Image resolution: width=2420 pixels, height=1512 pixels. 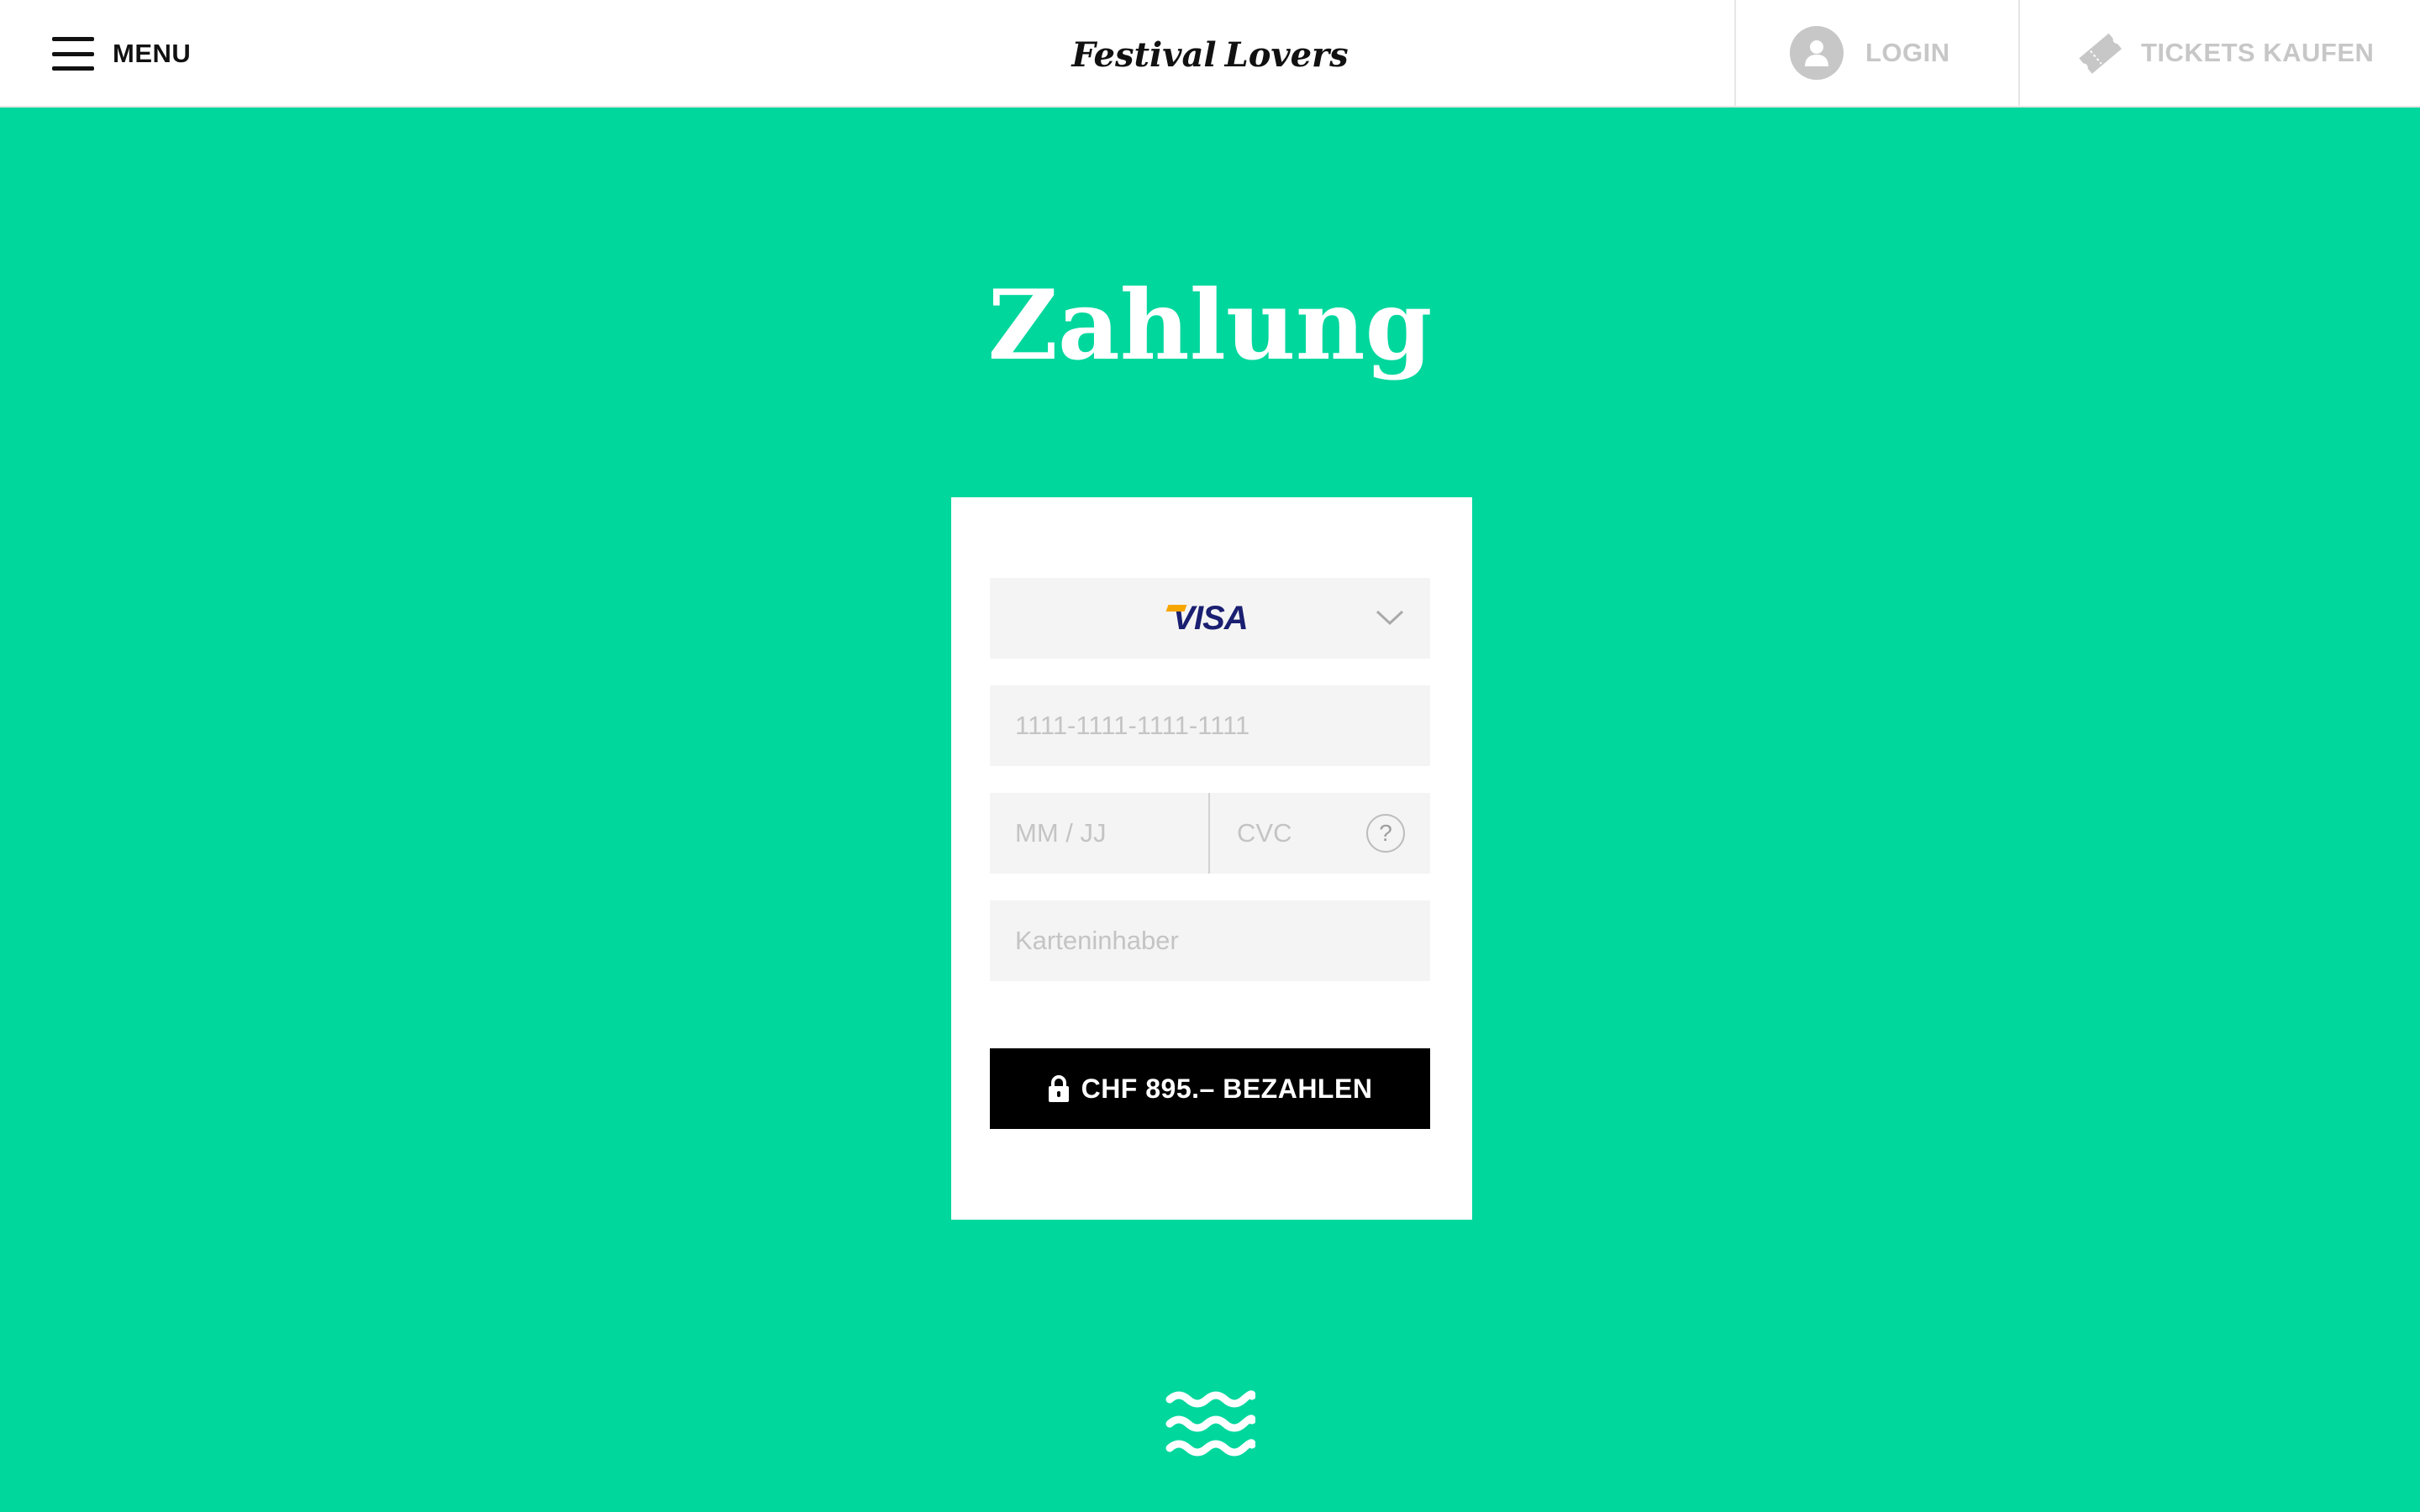 I want to click on buy-tickets-link: TICKETS KAUFEN, so click(x=2219, y=53).